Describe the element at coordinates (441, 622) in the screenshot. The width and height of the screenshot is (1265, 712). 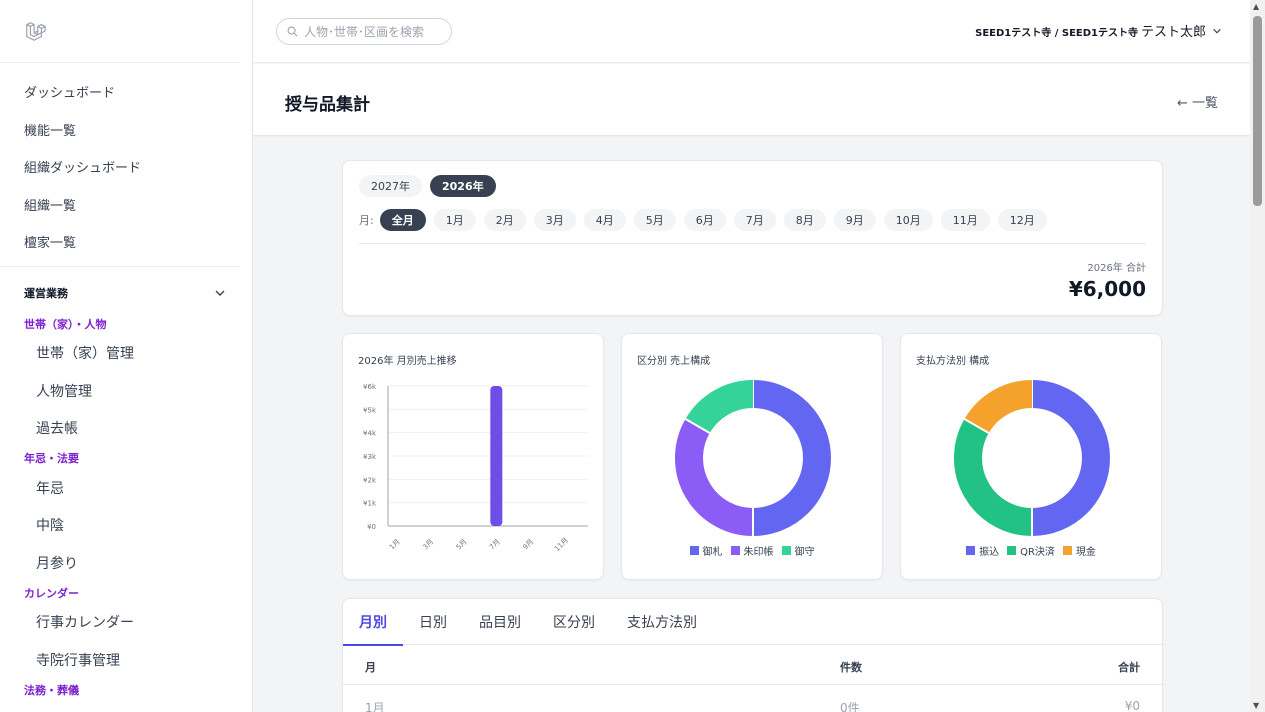
I see `tab-日別: 日別` at that location.